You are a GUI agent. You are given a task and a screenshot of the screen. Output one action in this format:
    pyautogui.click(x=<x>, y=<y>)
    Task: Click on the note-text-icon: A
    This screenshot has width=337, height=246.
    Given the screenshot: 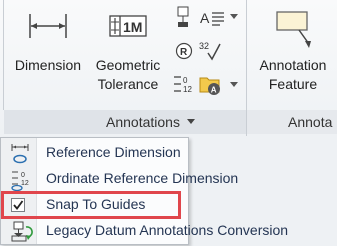 What is the action you would take?
    pyautogui.click(x=213, y=18)
    